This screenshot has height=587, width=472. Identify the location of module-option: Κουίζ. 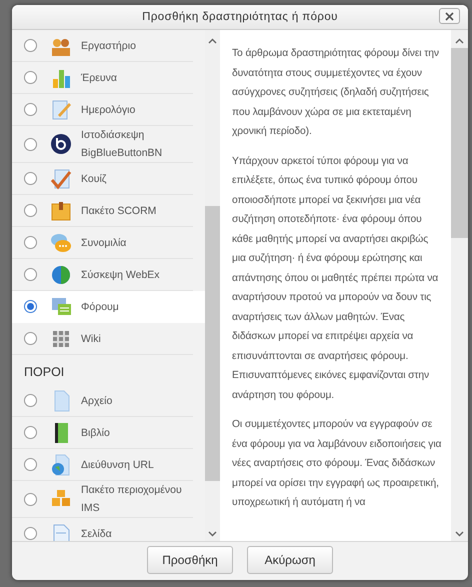
(102, 179).